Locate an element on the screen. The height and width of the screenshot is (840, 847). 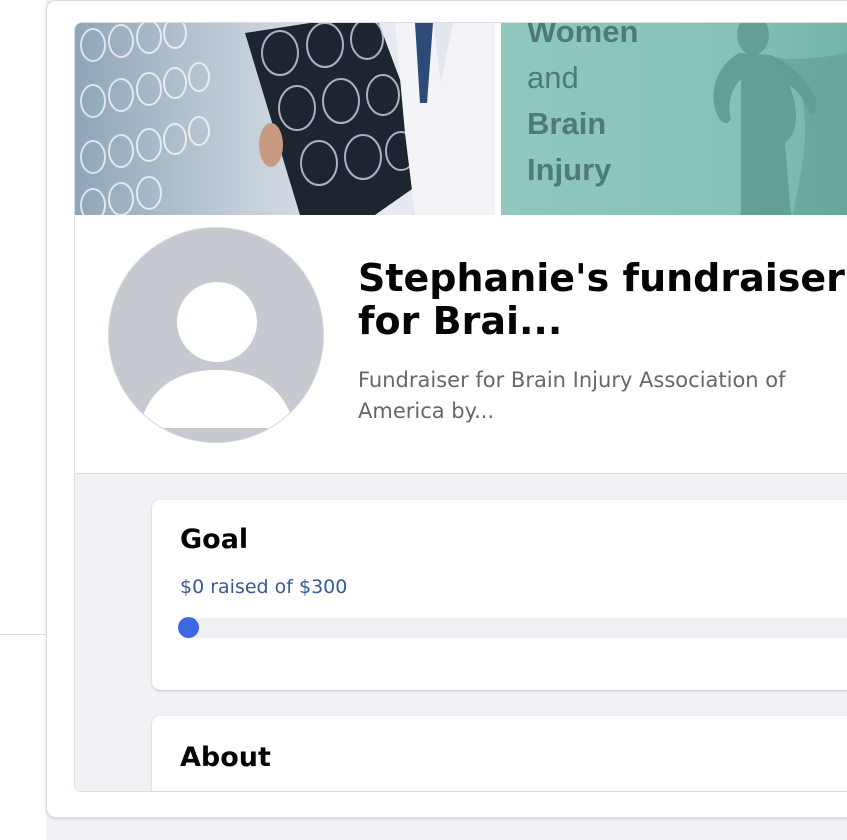
goal-raised-text: $0 raised of $300 is located at coordinates (264, 587).